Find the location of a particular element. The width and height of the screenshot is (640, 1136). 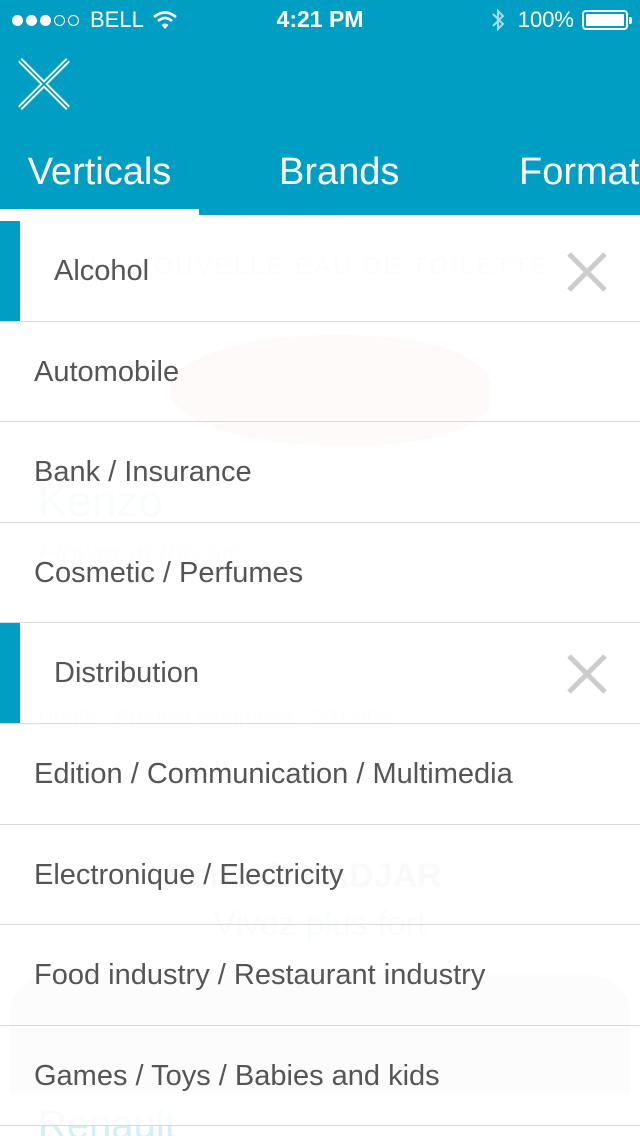

list-item-label: Electronique / Electricity is located at coordinates (189, 874).